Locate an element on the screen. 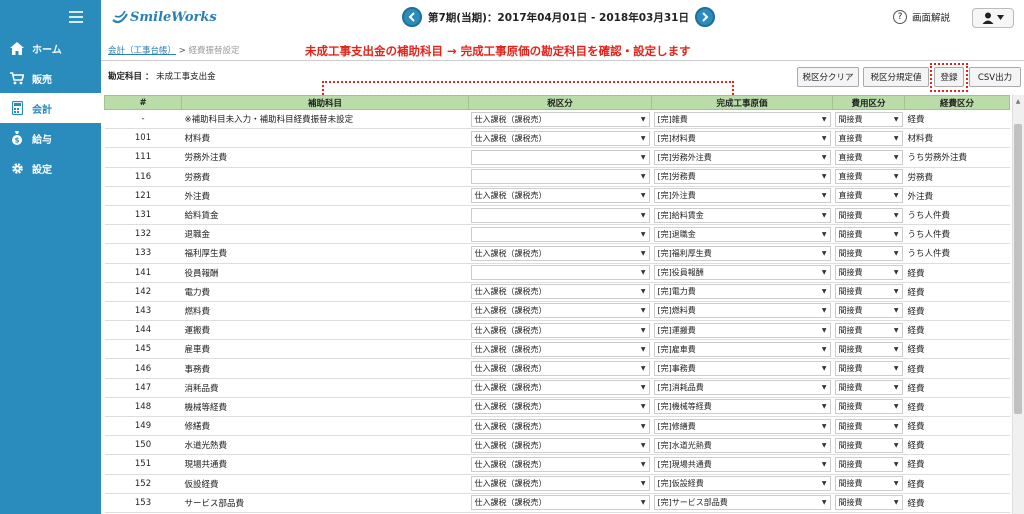 The height and width of the screenshot is (514, 1024). completed-cost-select: [完]電力費 ▼ is located at coordinates (742, 292).